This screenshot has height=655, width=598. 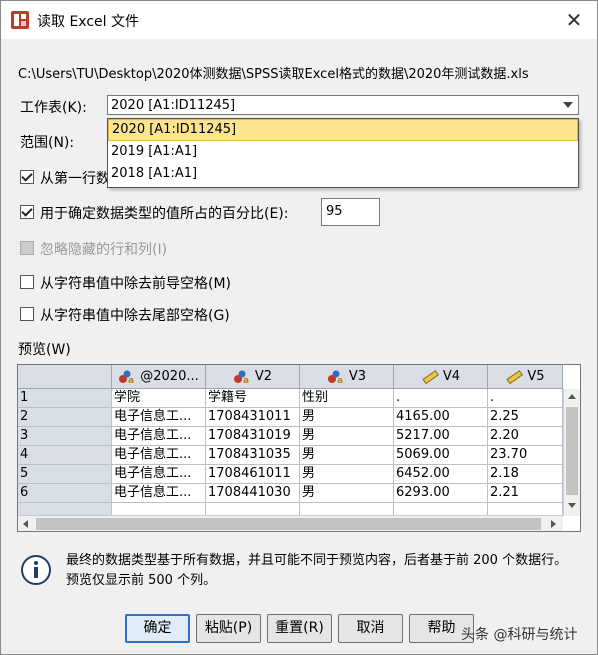 What do you see at coordinates (65, 493) in the screenshot?
I see `row-header: 6` at bounding box center [65, 493].